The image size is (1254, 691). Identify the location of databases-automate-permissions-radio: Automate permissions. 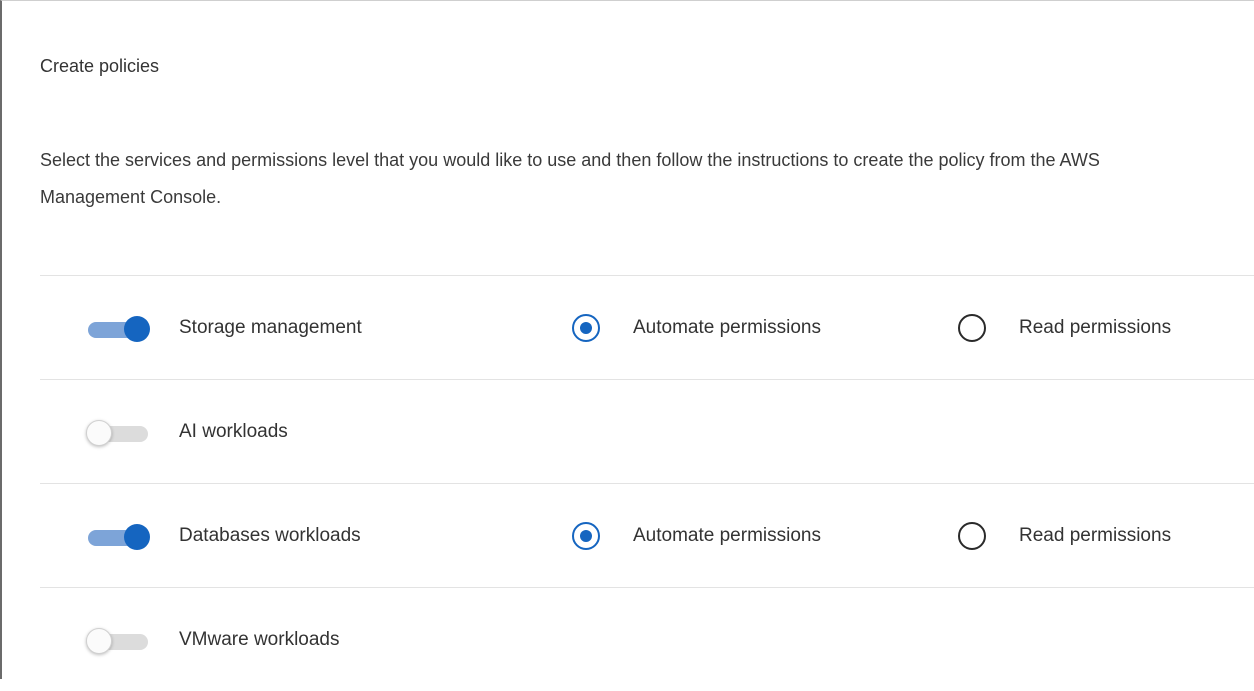
(696, 536).